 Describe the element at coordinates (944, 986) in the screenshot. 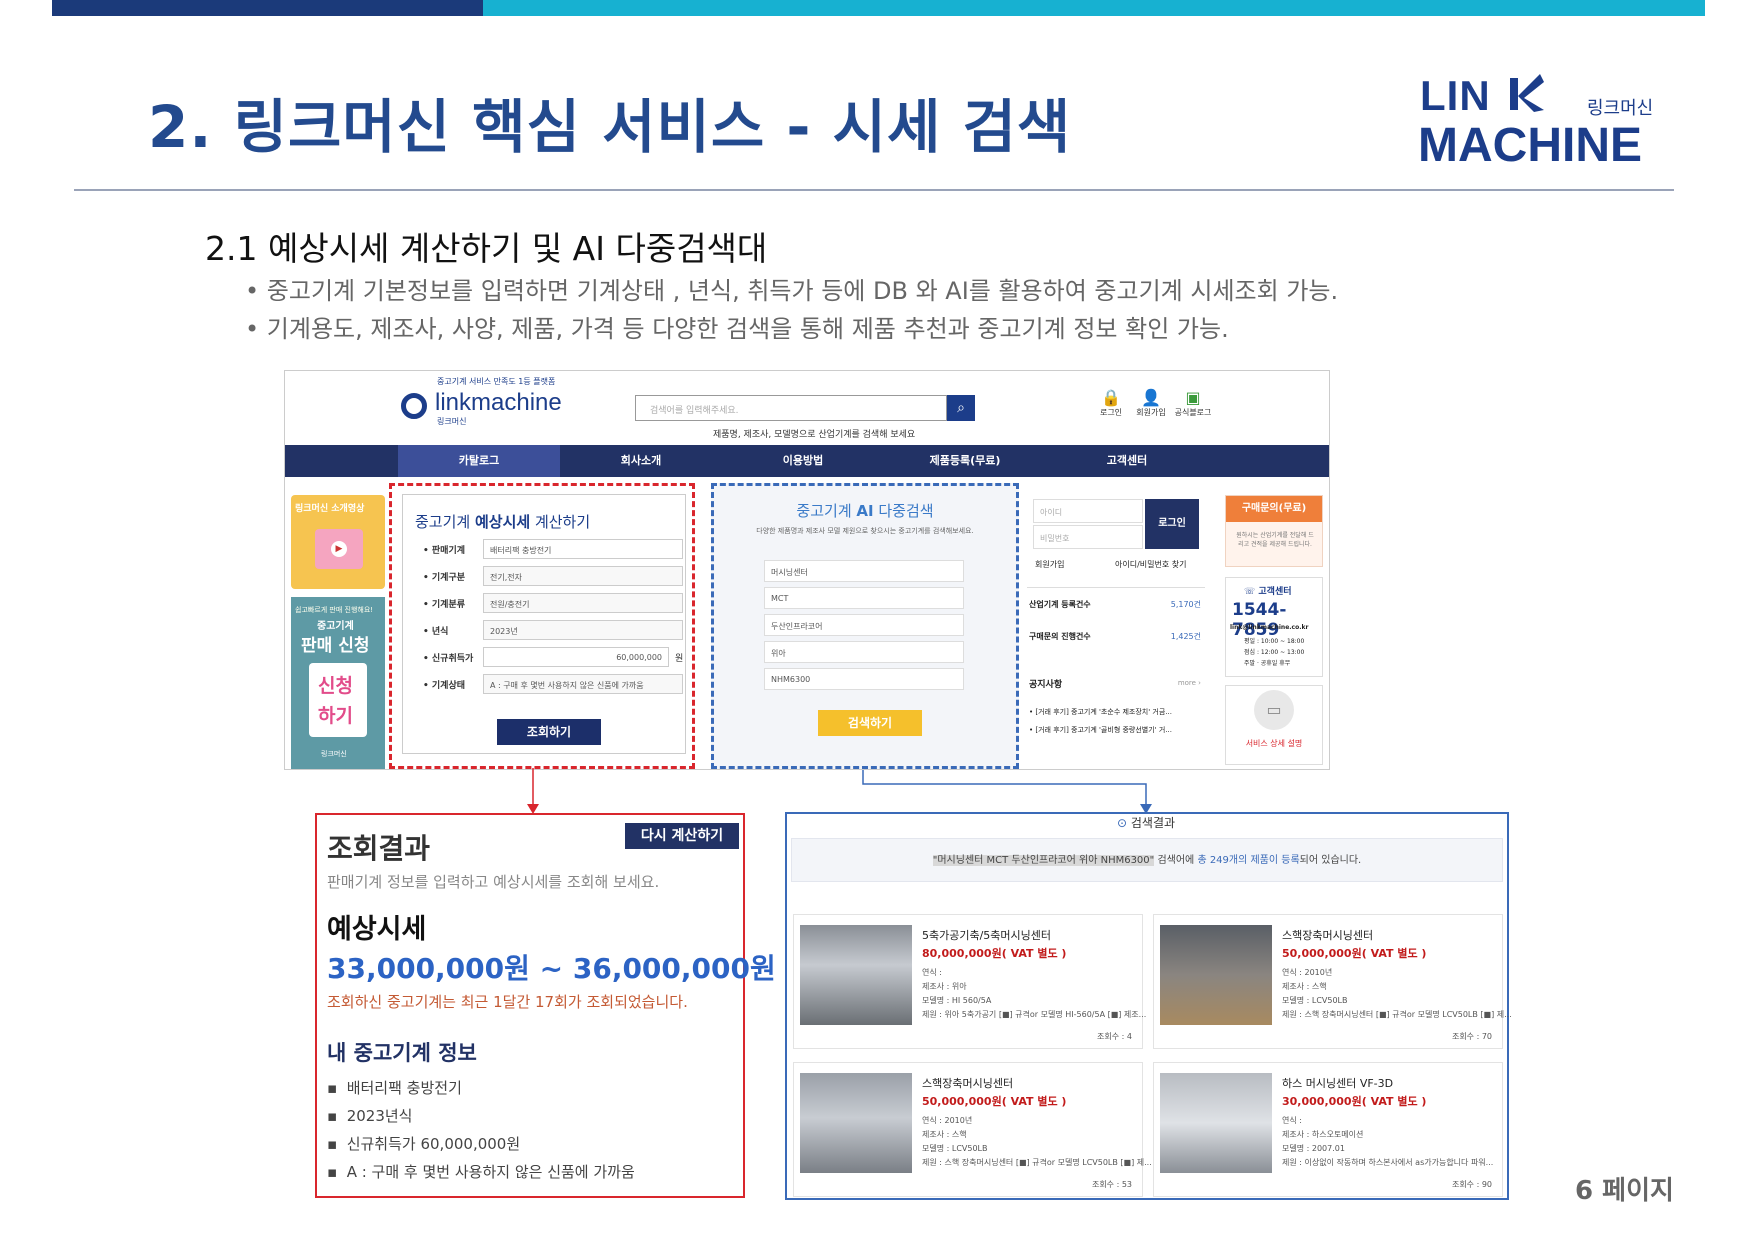

I see `product-maker: 제조사 : 위아` at that location.